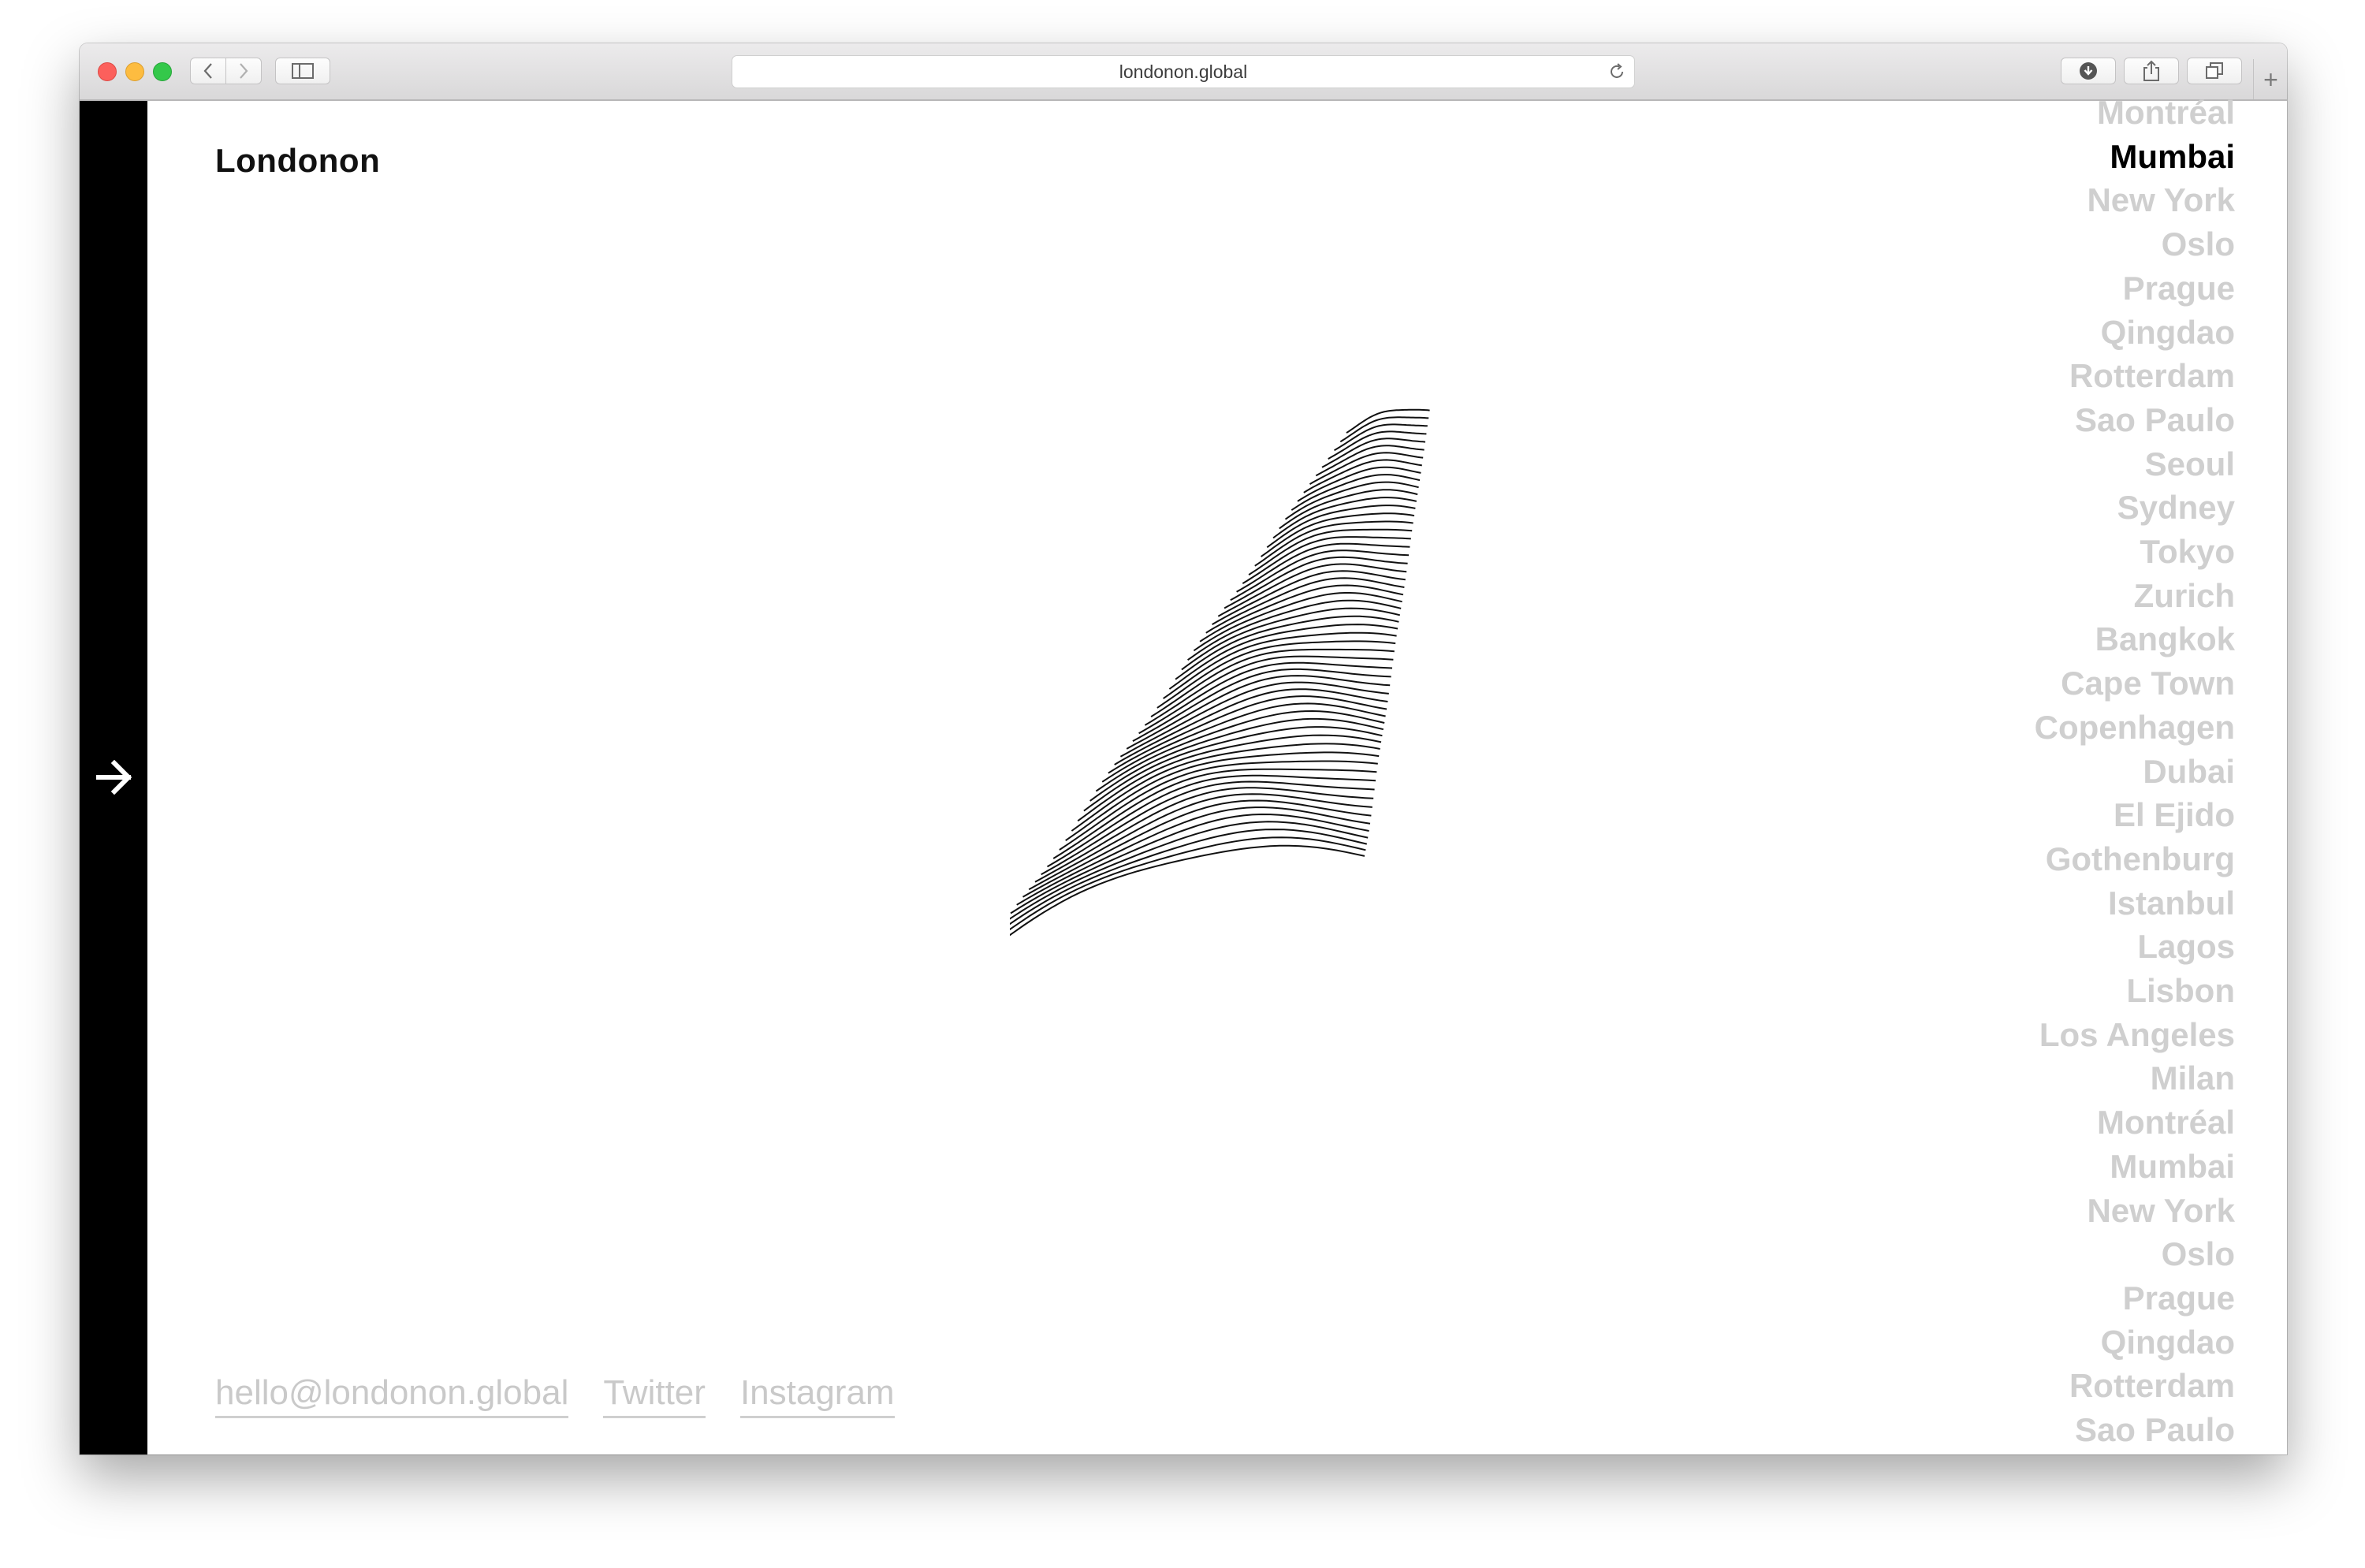 This screenshot has width=2365, height=1568. What do you see at coordinates (134, 71) in the screenshot?
I see `minimize-window-button` at bounding box center [134, 71].